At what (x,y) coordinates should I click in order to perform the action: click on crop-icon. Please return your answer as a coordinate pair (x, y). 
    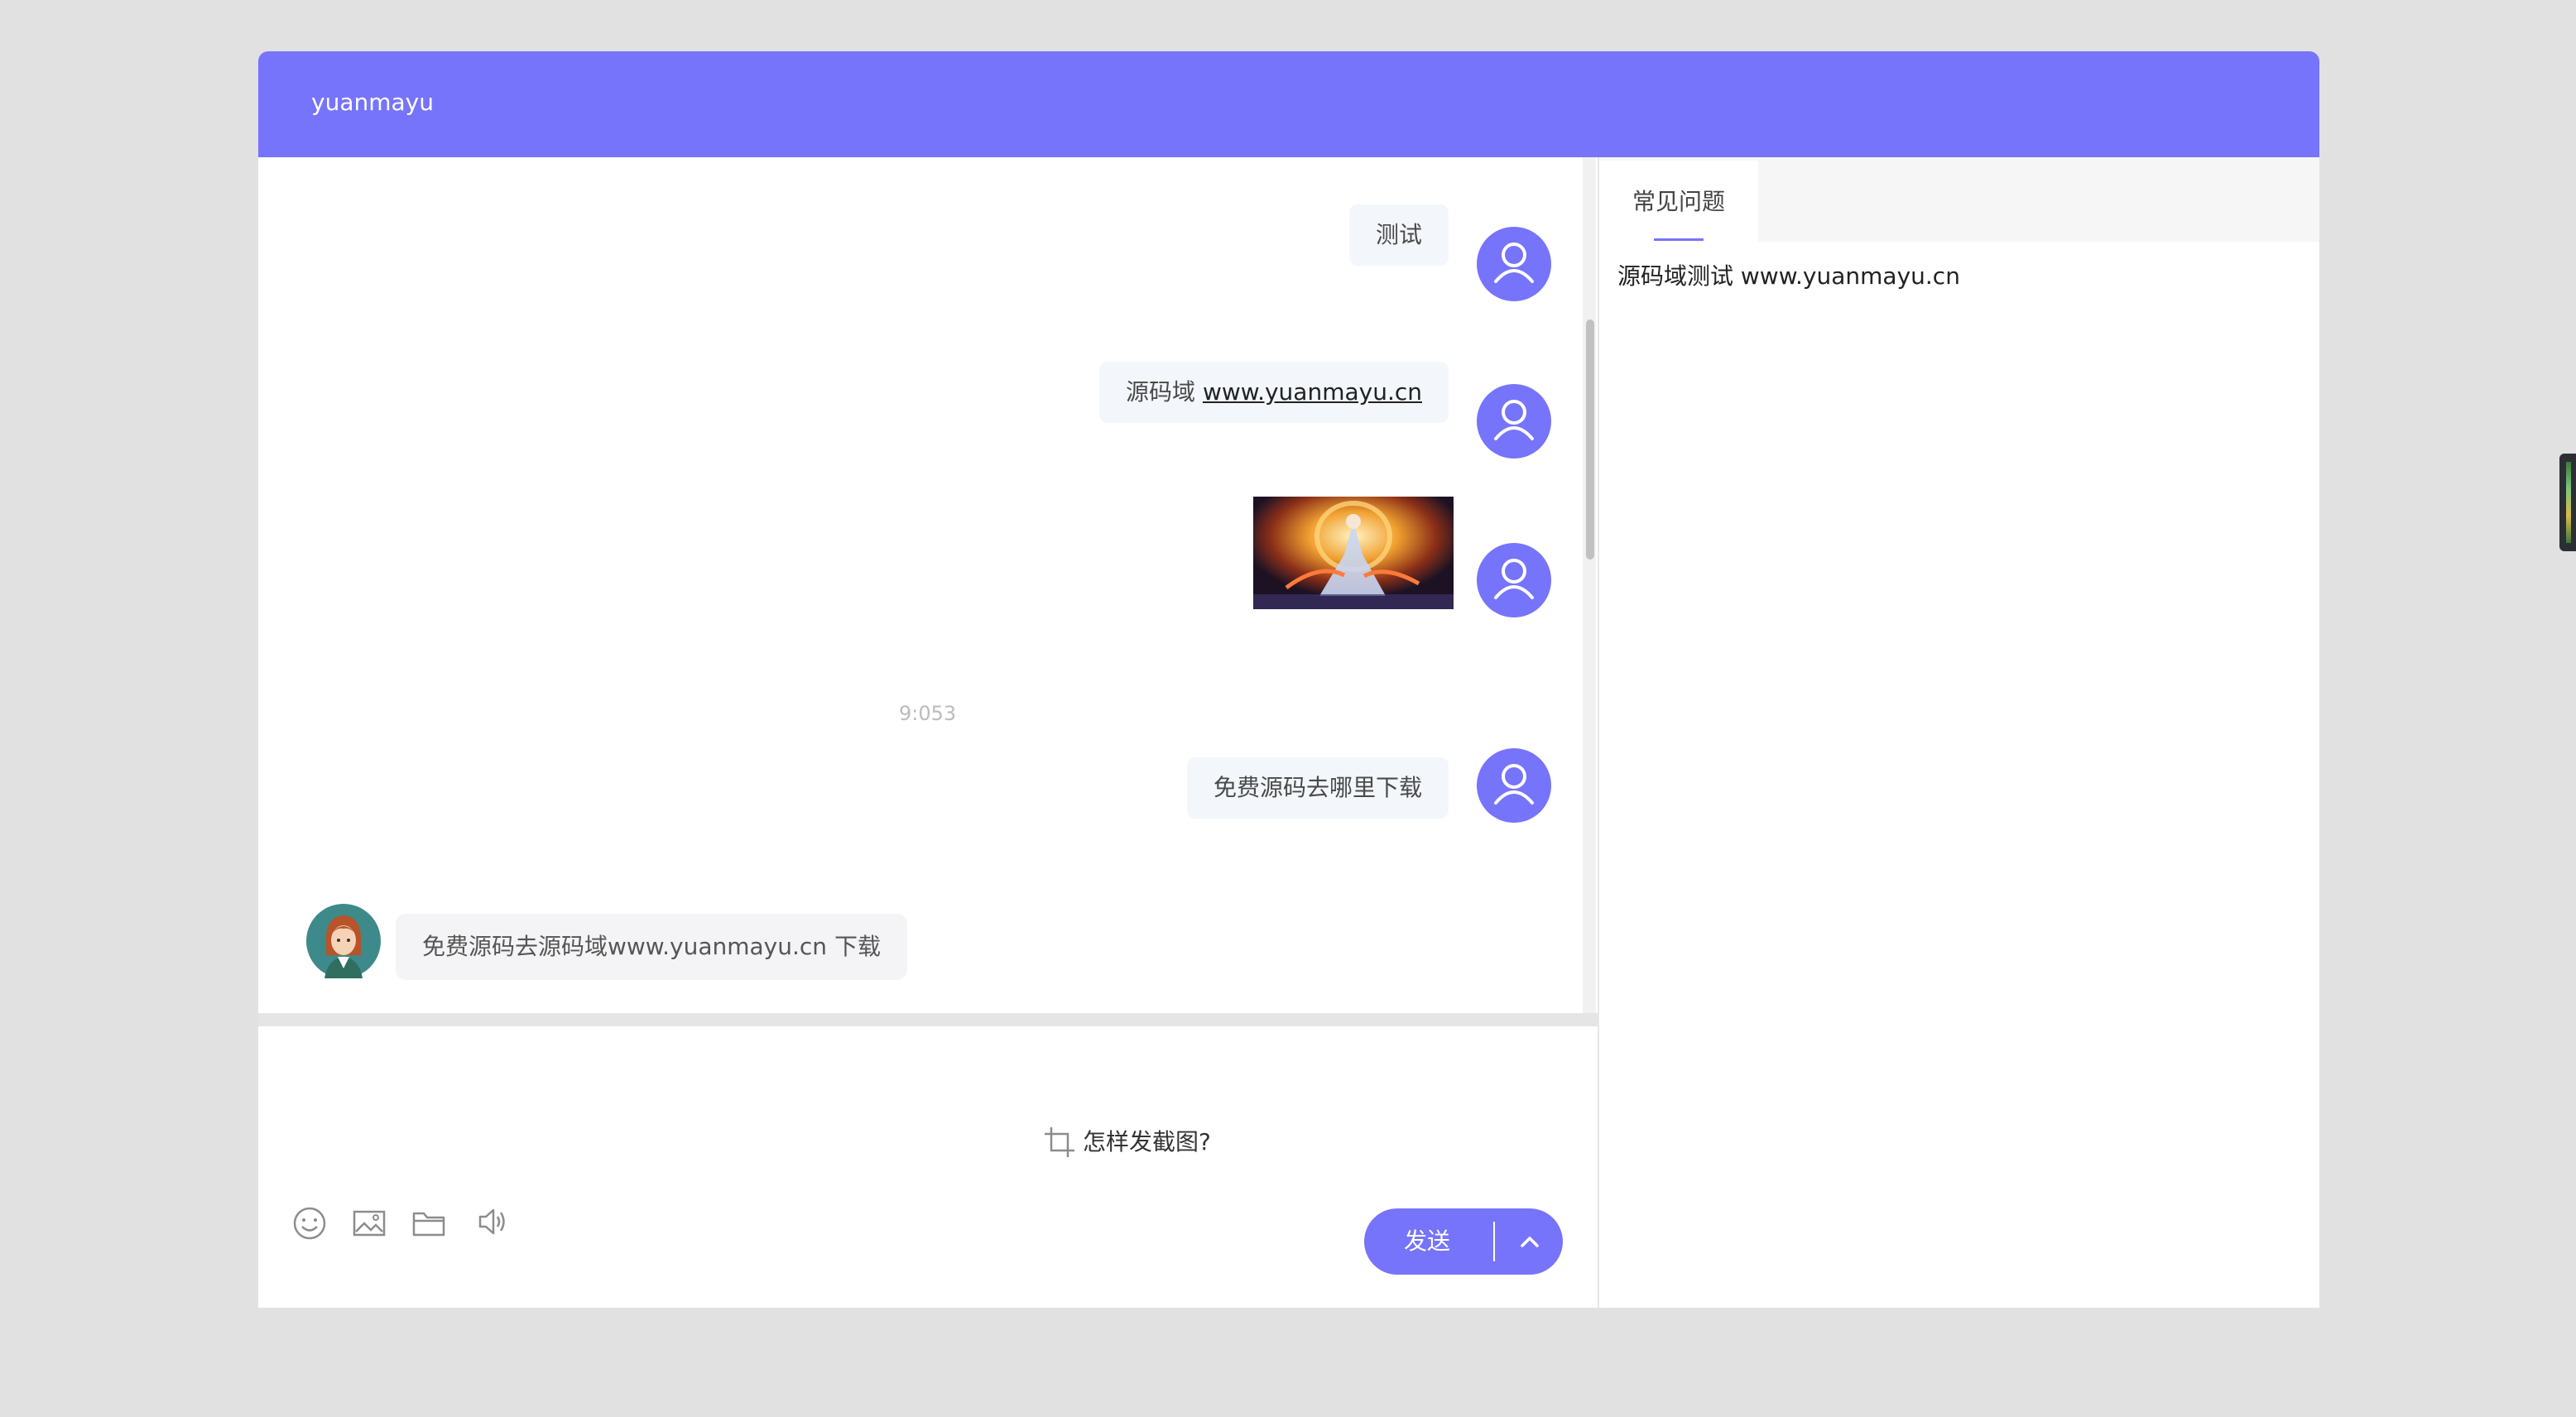
    Looking at the image, I should click on (1059, 1142).